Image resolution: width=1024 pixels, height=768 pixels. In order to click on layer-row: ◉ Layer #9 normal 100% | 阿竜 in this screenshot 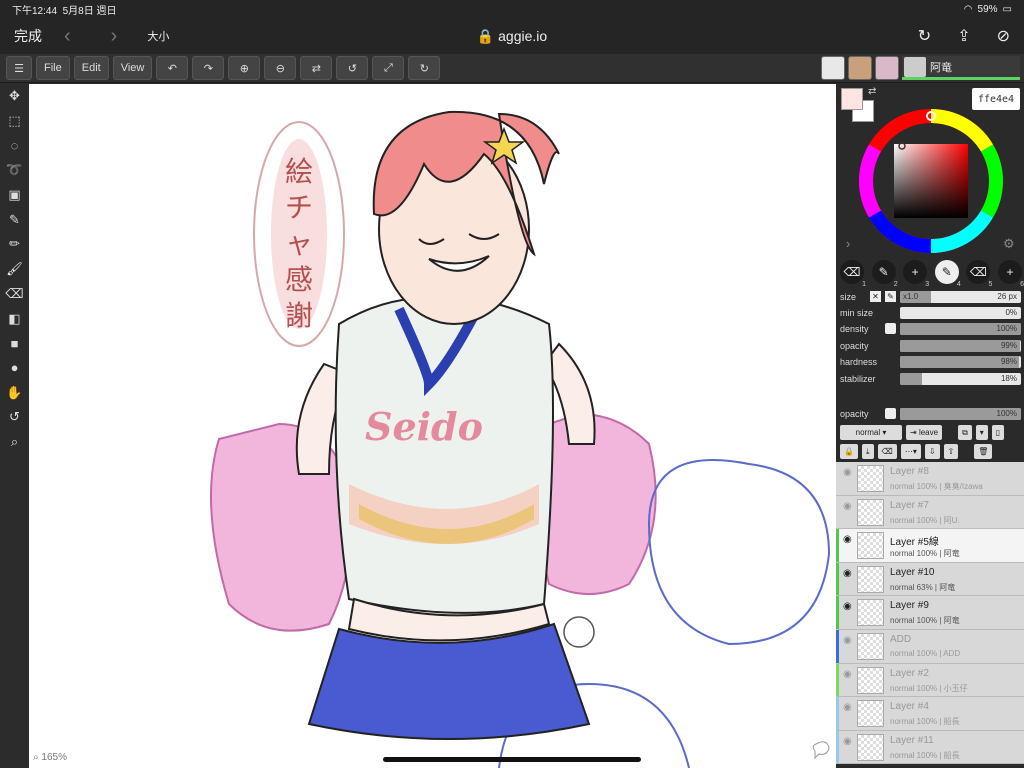, I will do `click(930, 613)`.